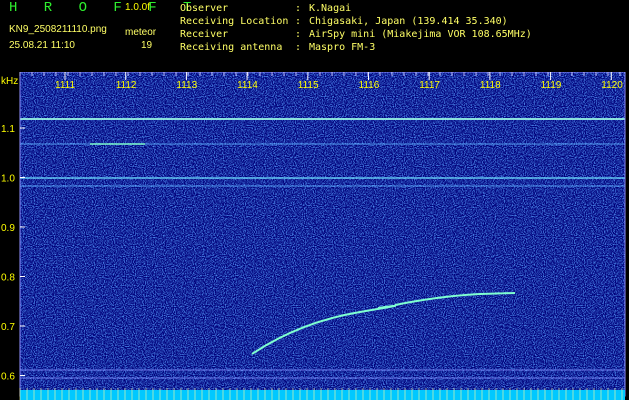 Image resolution: width=629 pixels, height=400 pixels. I want to click on x-tick-label: 1120, so click(612, 85).